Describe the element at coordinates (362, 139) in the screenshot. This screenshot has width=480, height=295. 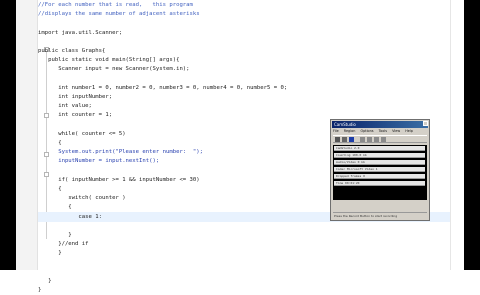
I see `region-icon` at that location.